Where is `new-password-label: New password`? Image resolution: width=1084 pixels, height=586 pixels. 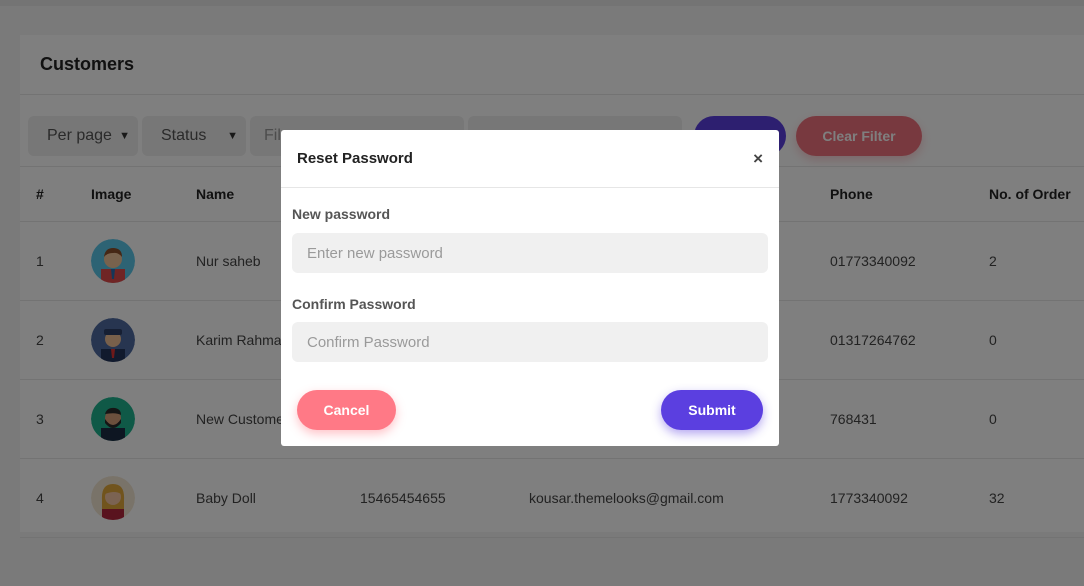
new-password-label: New password is located at coordinates (341, 214).